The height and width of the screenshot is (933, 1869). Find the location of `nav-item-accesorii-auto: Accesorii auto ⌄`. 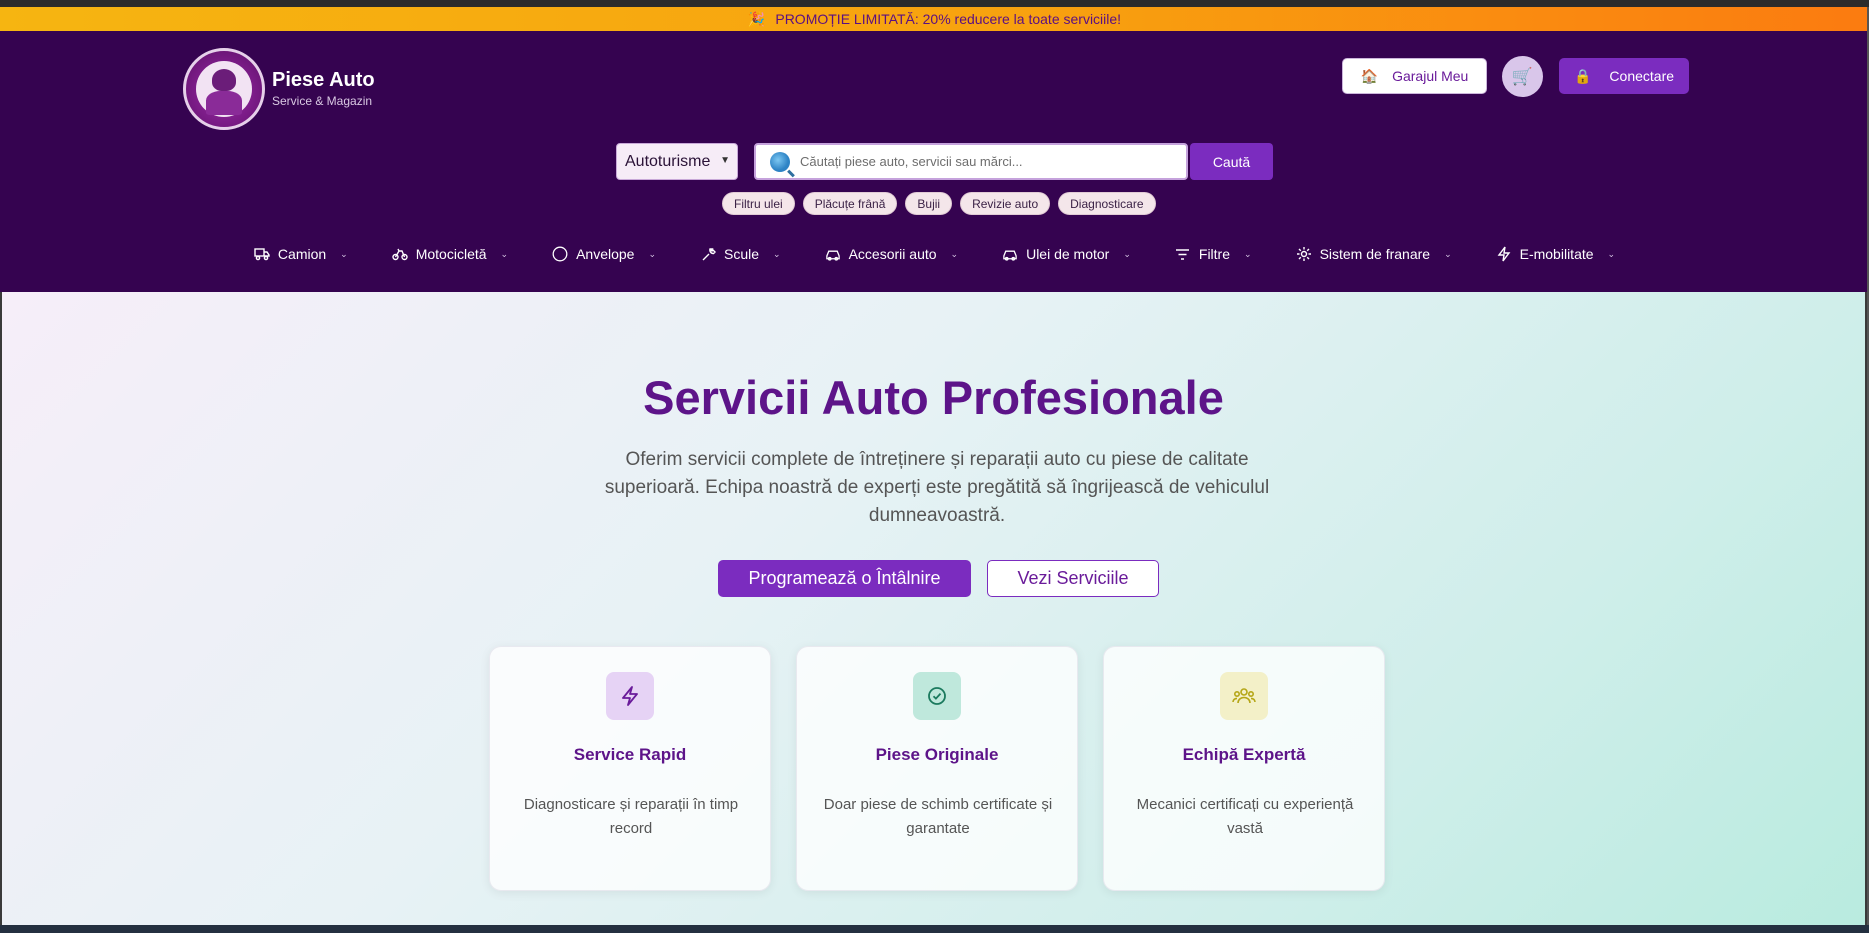

nav-item-accesorii-auto: Accesorii auto ⌄ is located at coordinates (891, 254).